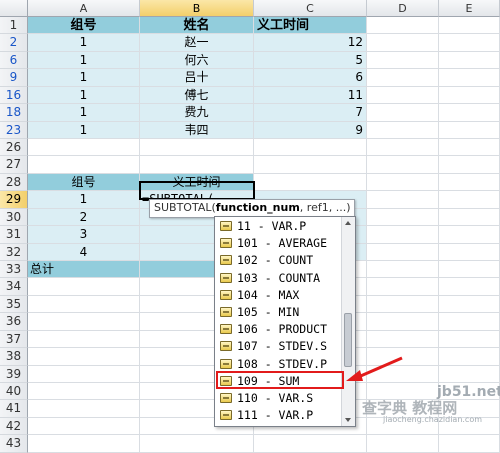 The height and width of the screenshot is (453, 500). I want to click on row-header: 27, so click(14, 165).